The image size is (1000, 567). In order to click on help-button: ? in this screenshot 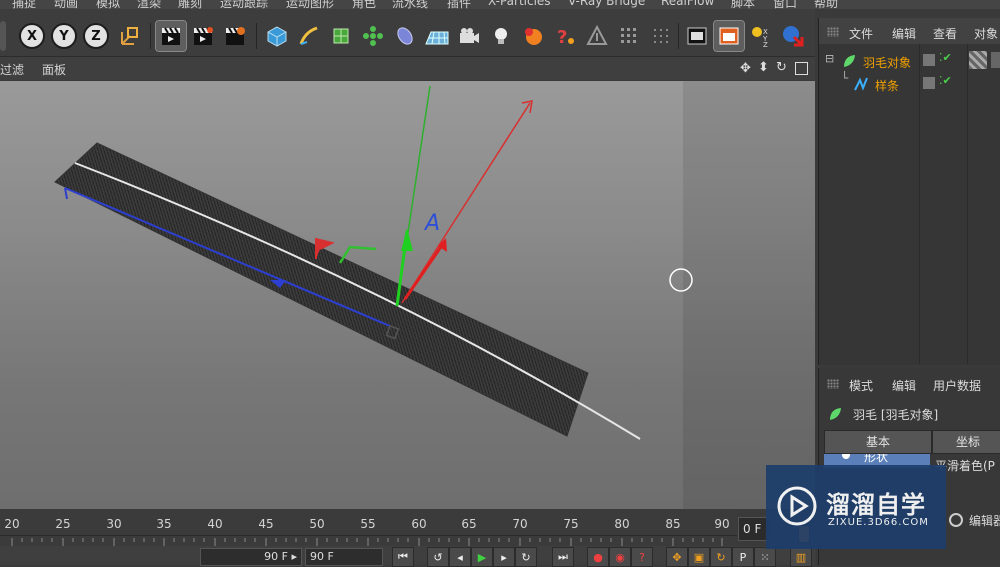, I will do `click(565, 36)`.